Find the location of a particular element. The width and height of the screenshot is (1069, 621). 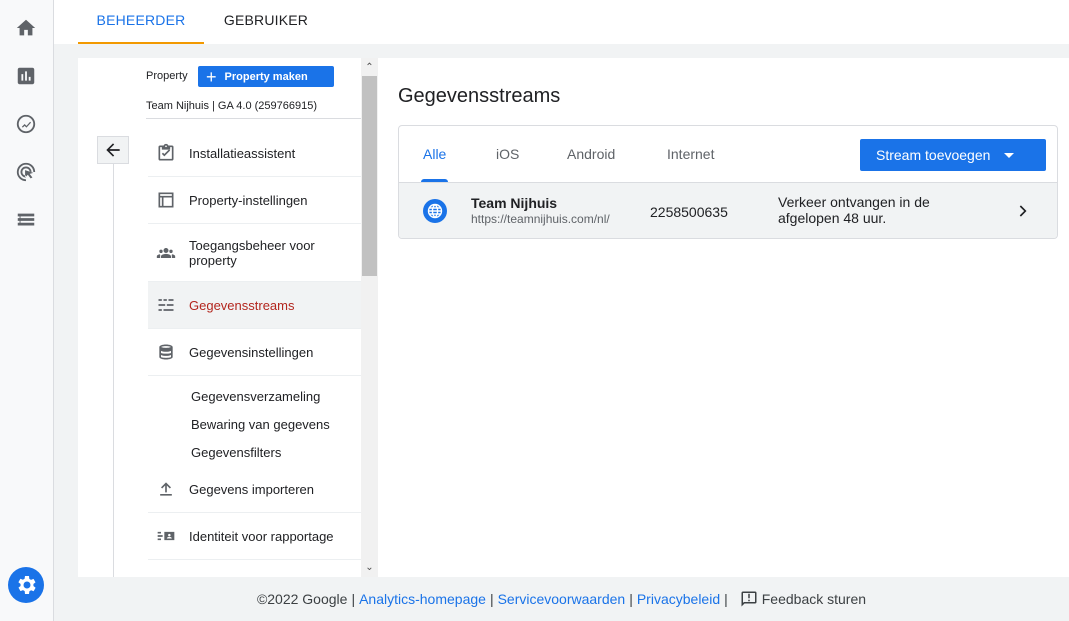

column-divider is located at coordinates (113, 370).